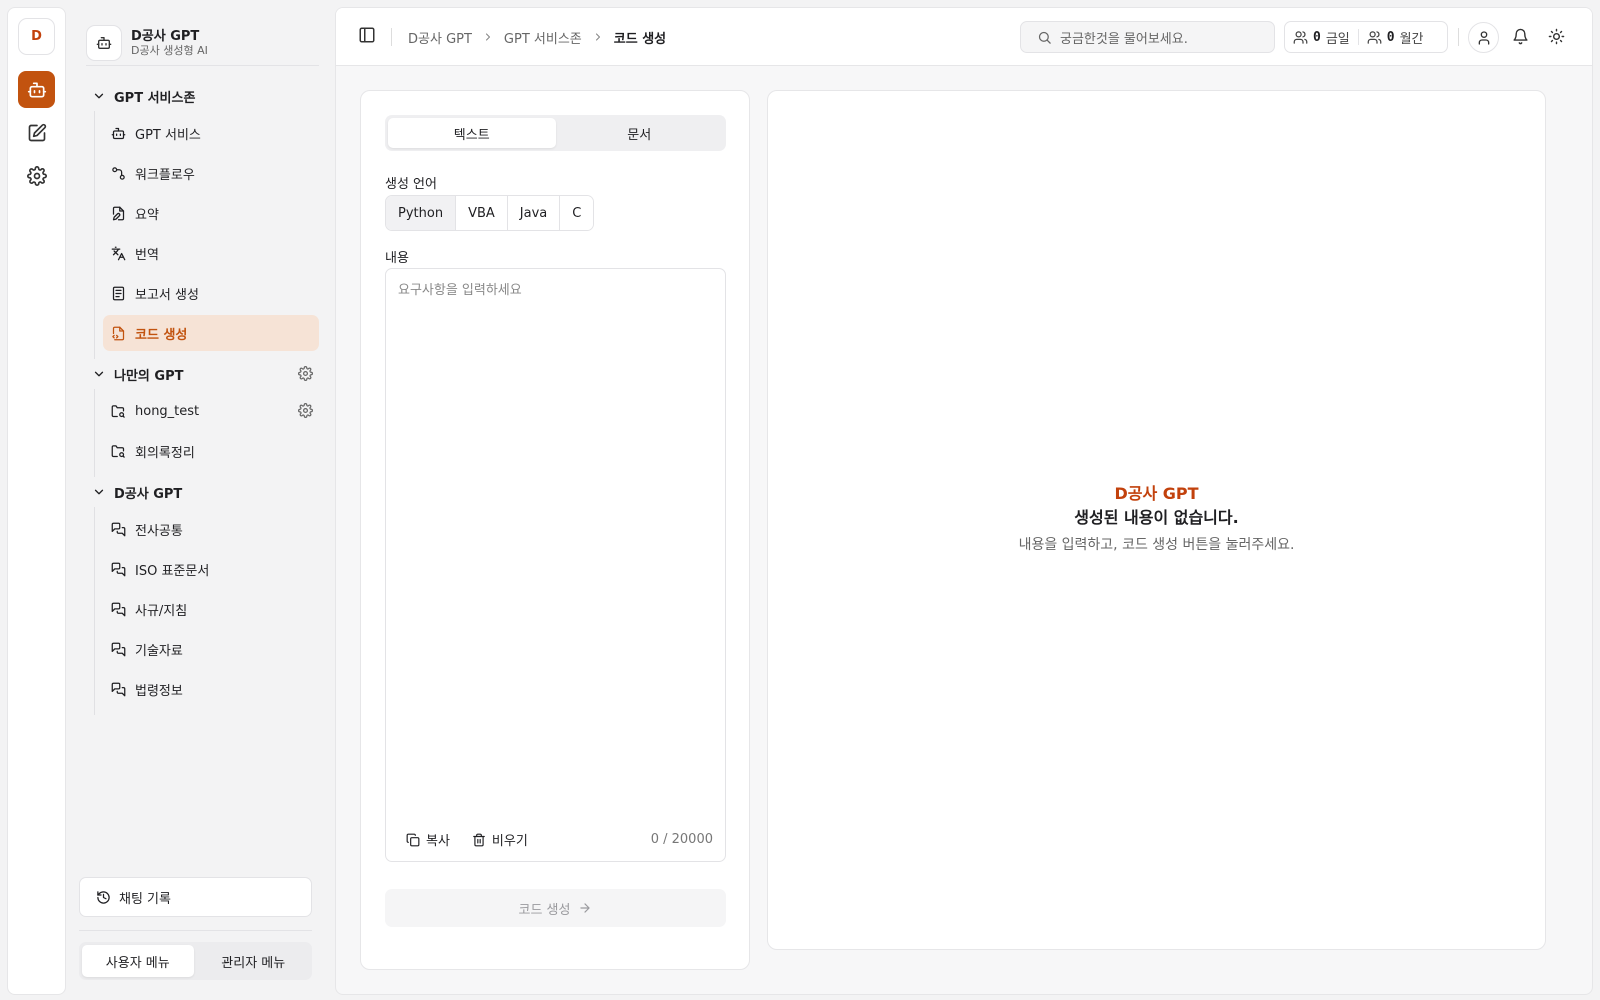 This screenshot has width=1600, height=1000. Describe the element at coordinates (1147, 37) in the screenshot. I see `search-input: 궁금한것을 물어보세요.` at that location.